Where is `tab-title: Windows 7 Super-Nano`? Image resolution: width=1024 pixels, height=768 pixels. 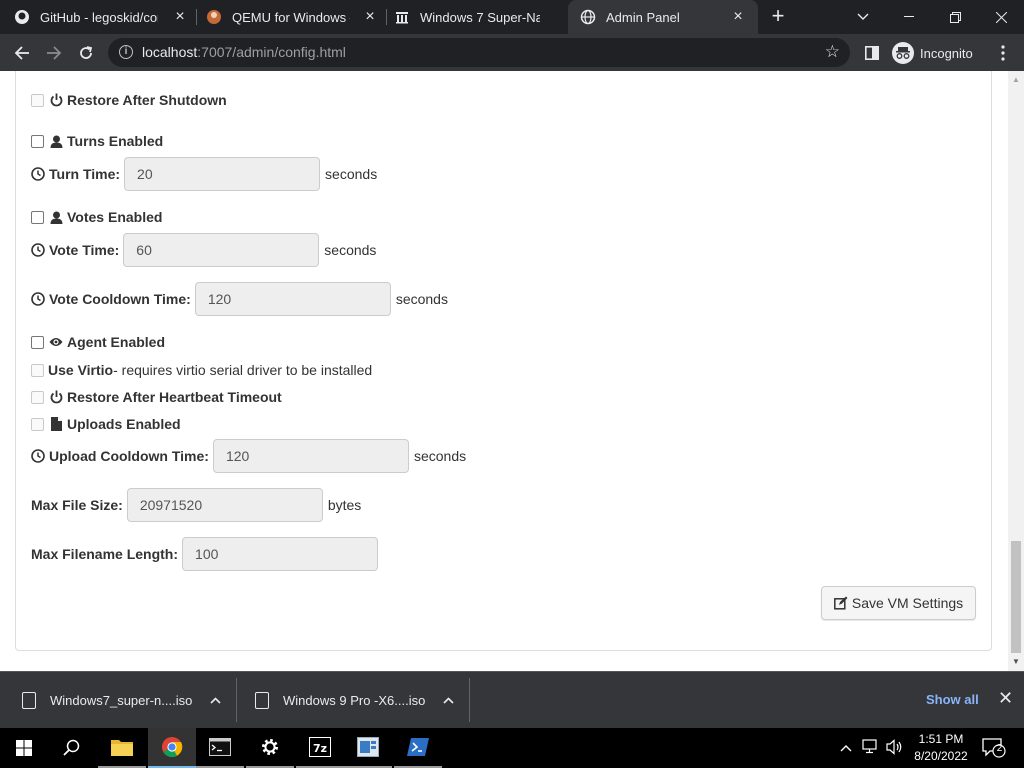
tab-title: Windows 7 Super-Nano is located at coordinates (480, 17).